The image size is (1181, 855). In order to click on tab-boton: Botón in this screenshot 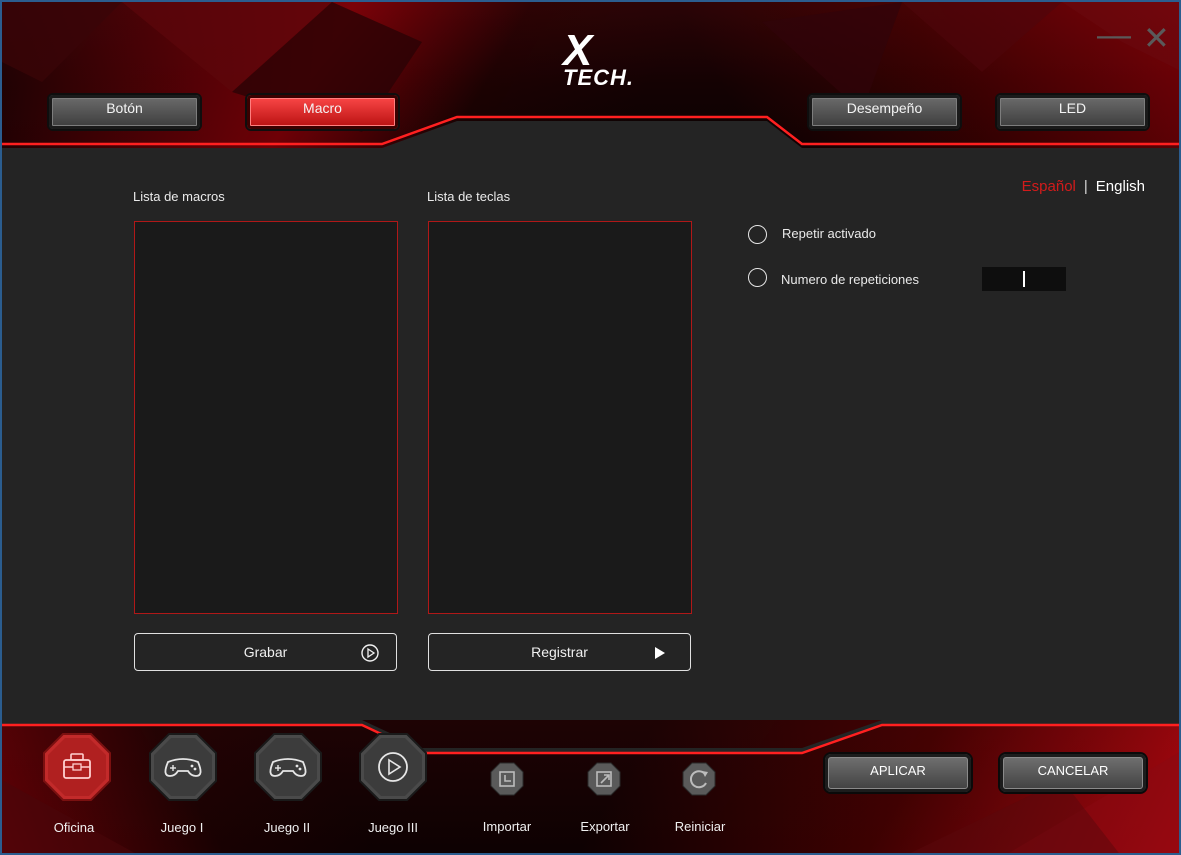, I will do `click(124, 112)`.